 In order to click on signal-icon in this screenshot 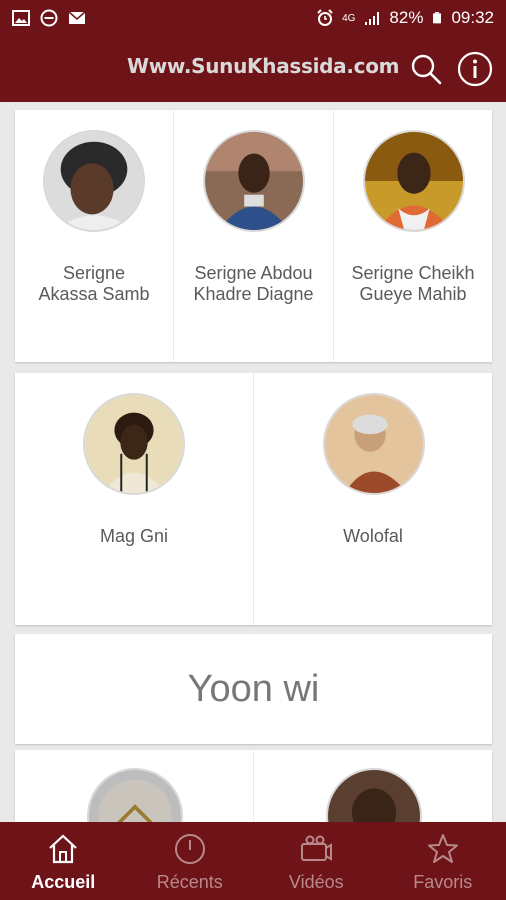, I will do `click(372, 18)`.